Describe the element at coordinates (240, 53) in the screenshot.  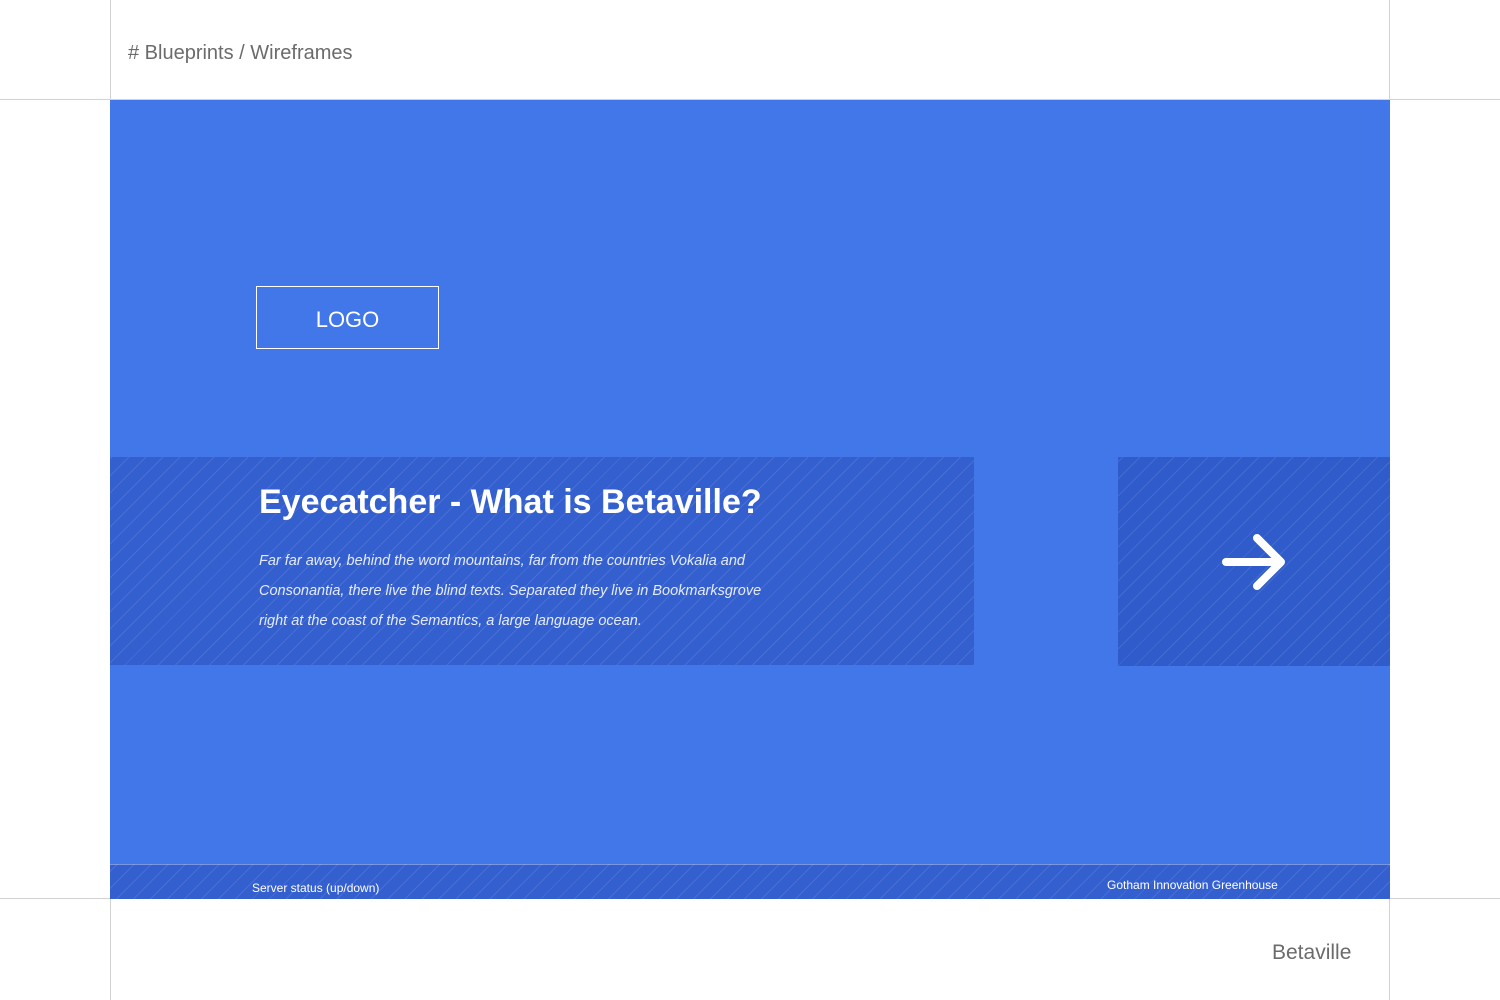
I see `breadcrumb: # Blueprints / Wireframes` at that location.